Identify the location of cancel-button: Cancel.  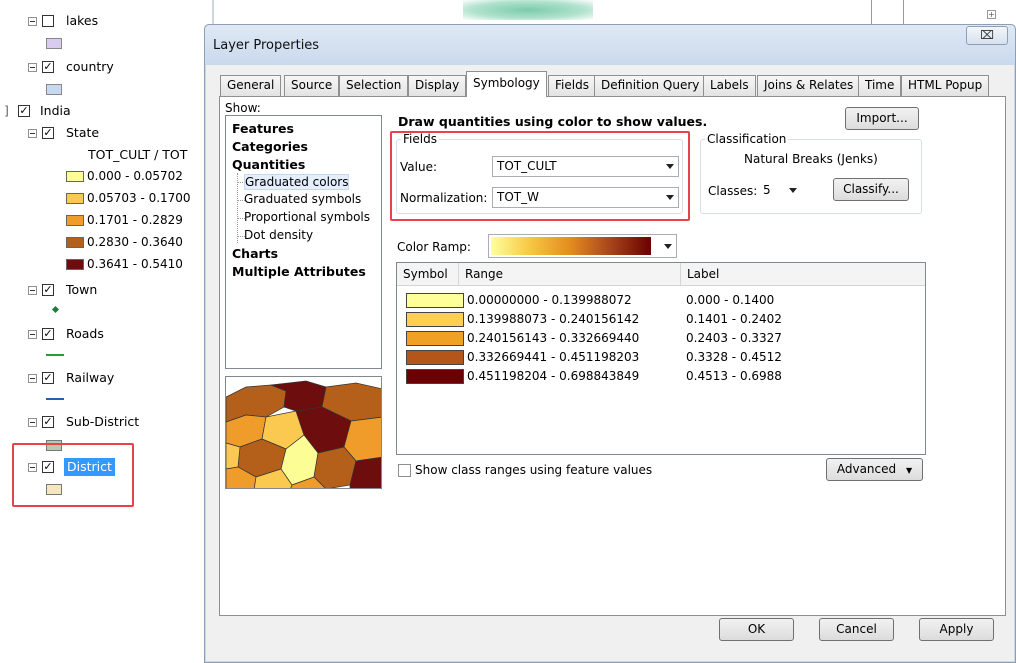
(856, 629).